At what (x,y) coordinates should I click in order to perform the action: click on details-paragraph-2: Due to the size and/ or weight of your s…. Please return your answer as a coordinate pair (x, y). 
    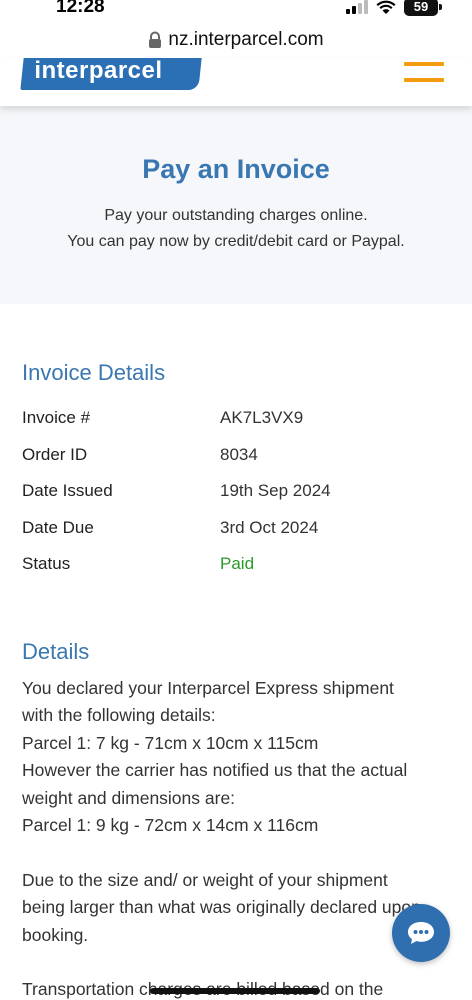
    Looking at the image, I should click on (236, 908).